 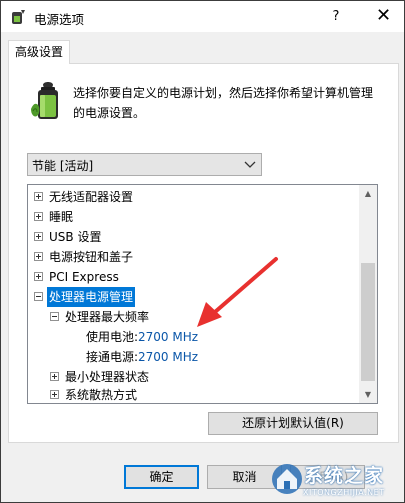 I want to click on close-button: ✕, so click(x=383, y=16).